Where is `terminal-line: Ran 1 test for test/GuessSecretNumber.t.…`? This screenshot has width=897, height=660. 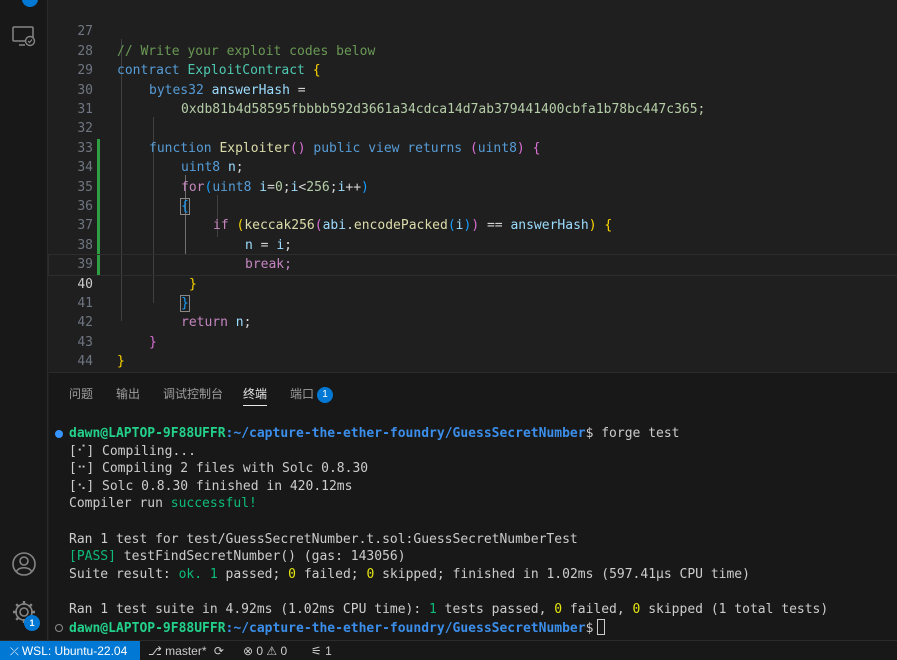 terminal-line: Ran 1 test for test/GuessSecretNumber.t.… is located at coordinates (323, 539).